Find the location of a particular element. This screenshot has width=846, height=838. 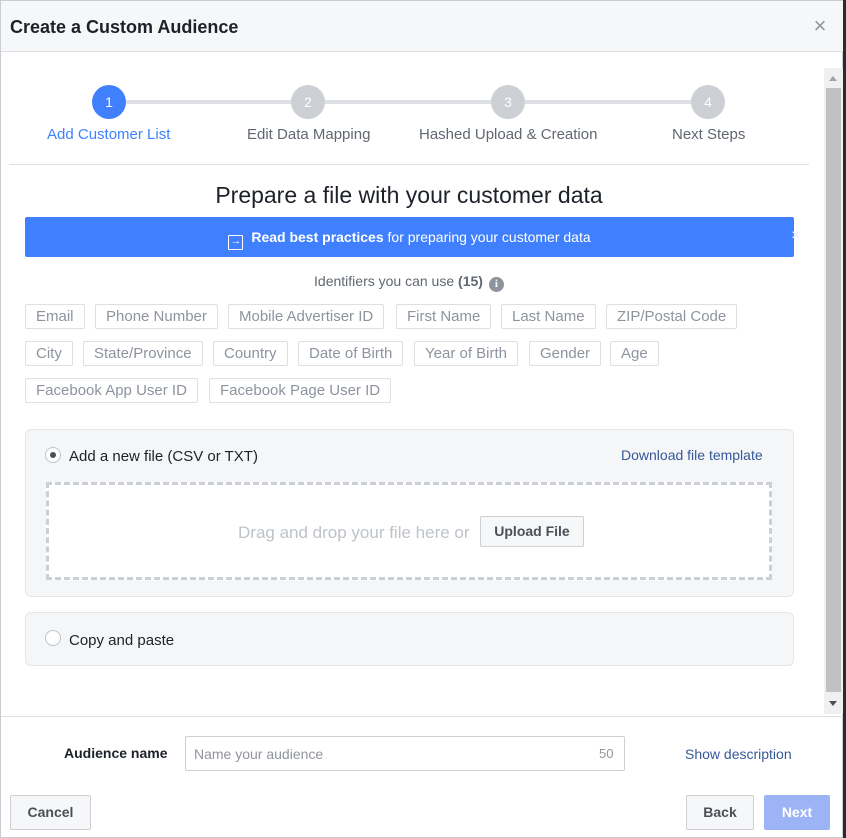

content-scrollbar is located at coordinates (833, 391).